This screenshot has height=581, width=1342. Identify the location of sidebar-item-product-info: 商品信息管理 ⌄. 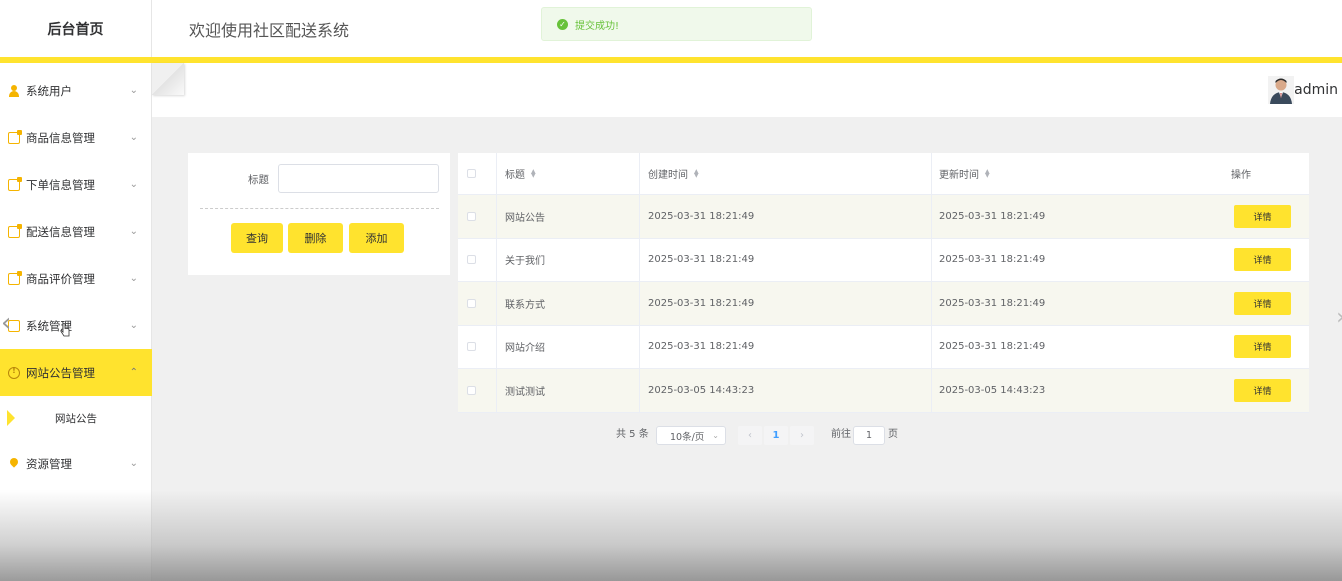
(76, 137).